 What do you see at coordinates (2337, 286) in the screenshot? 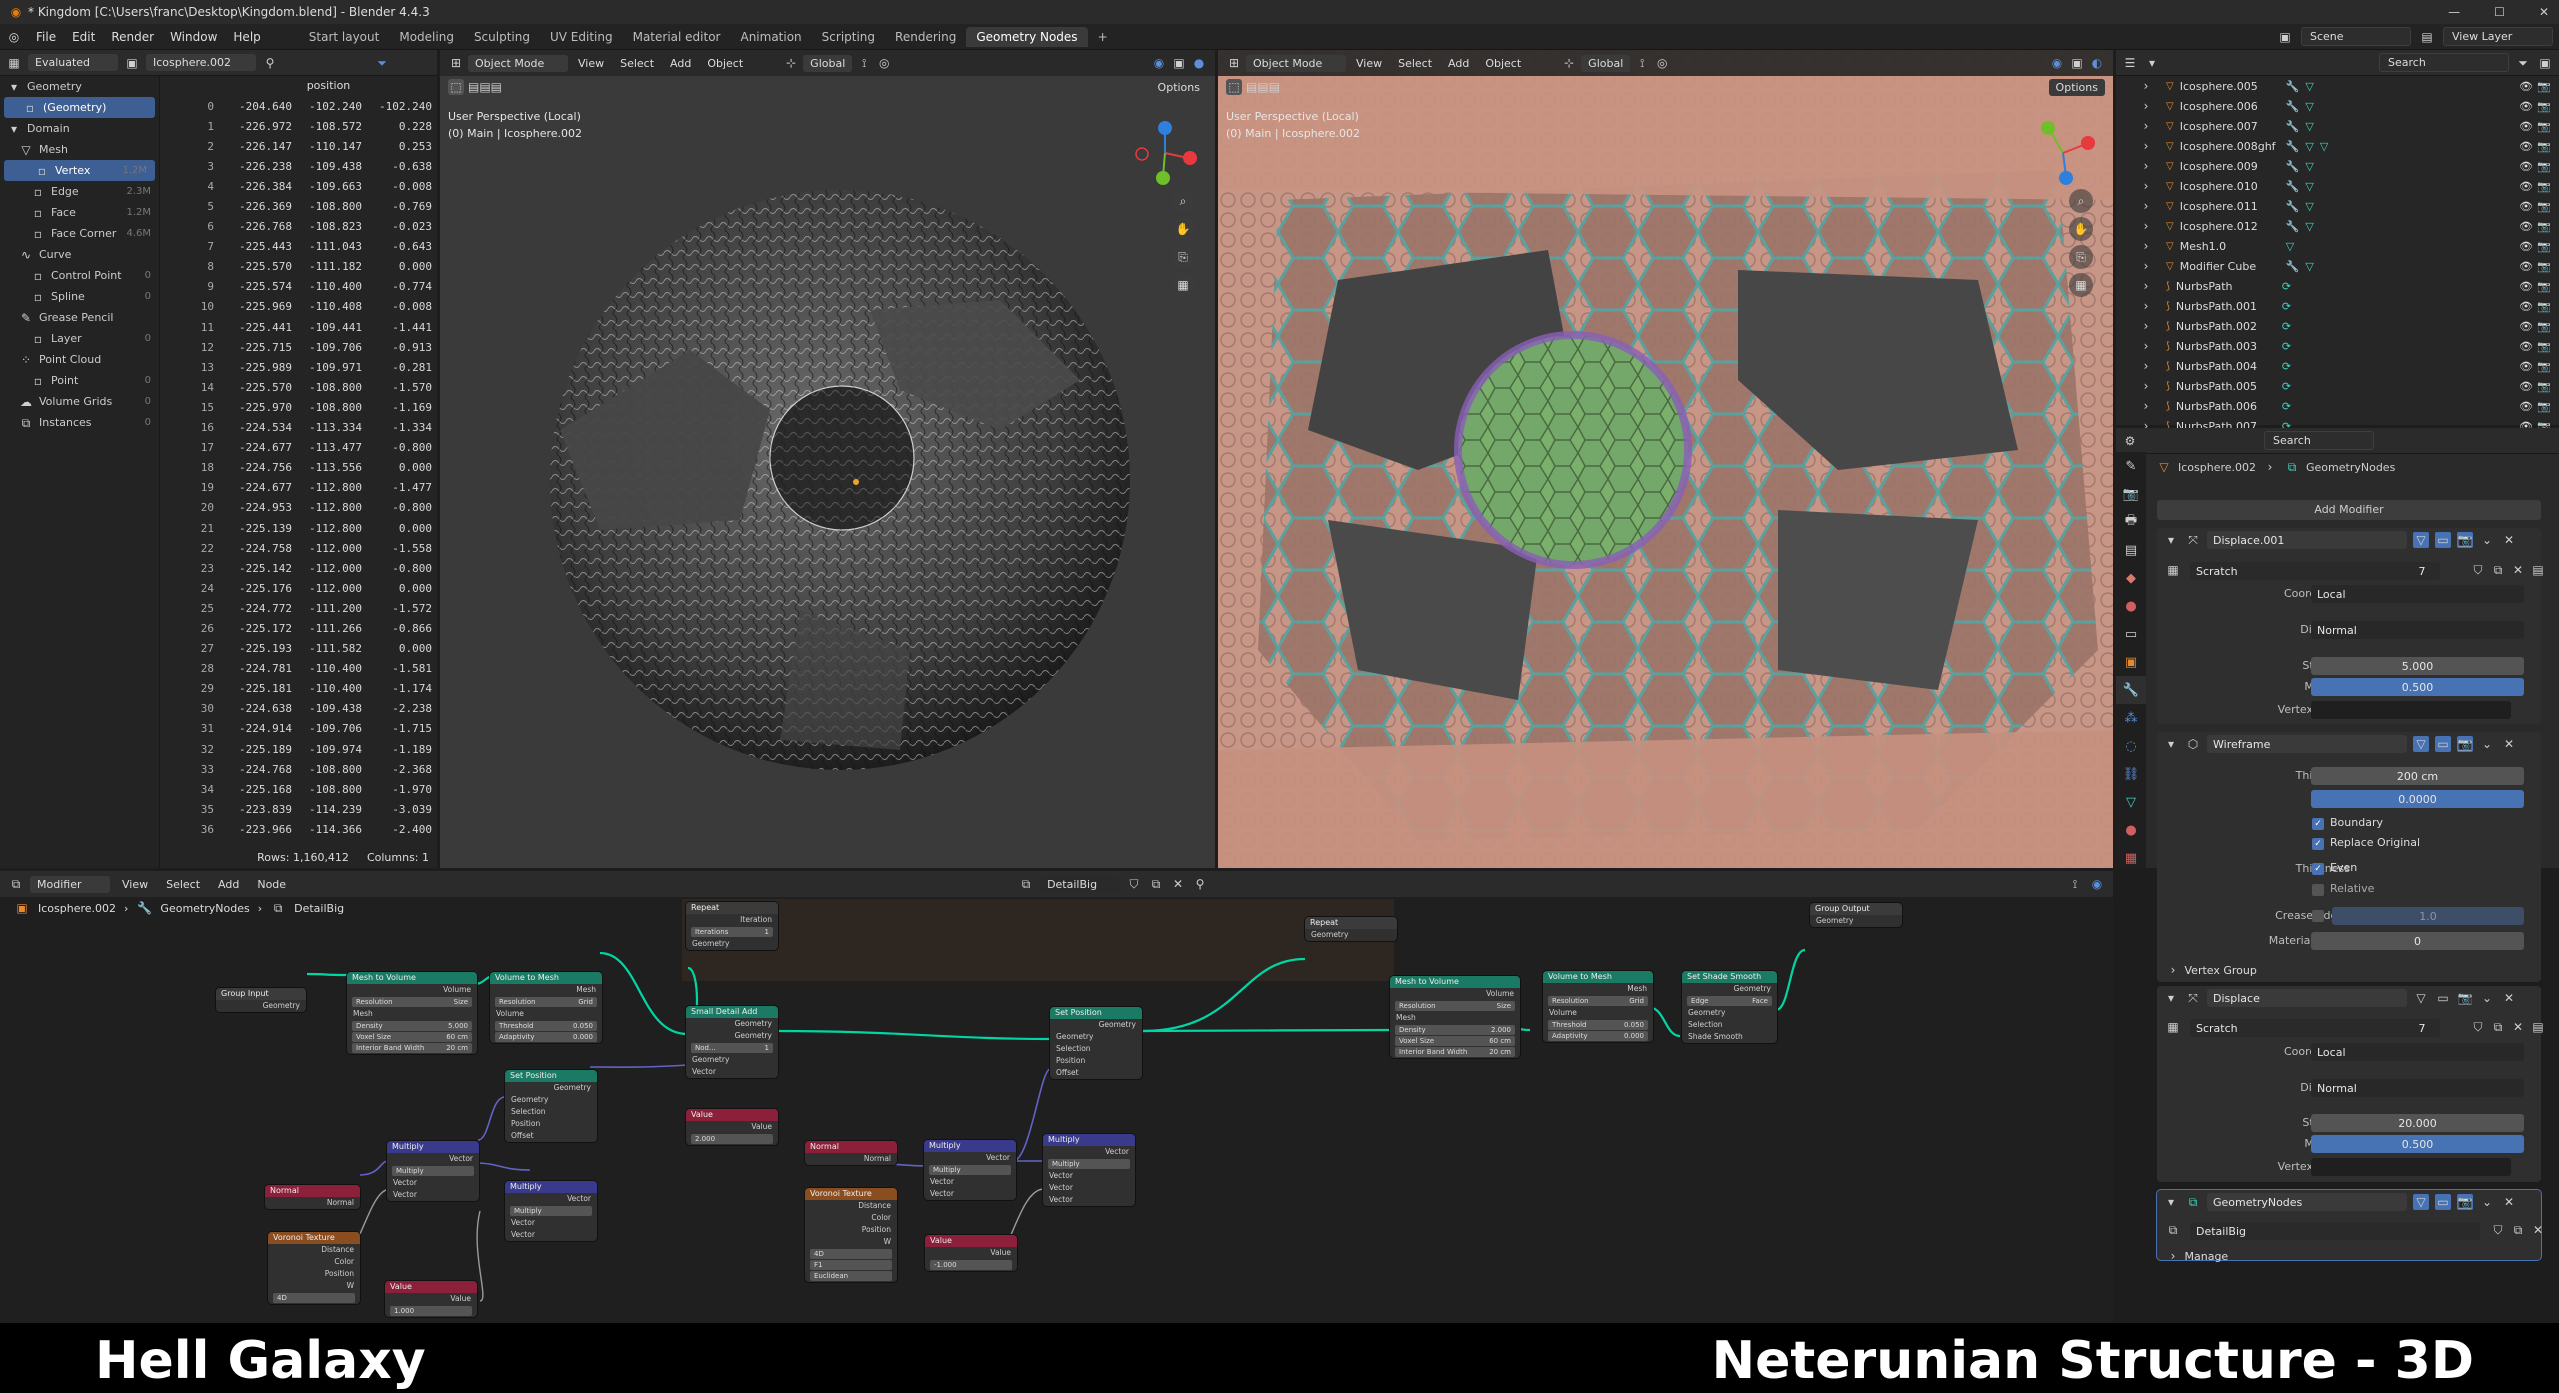
I see `outliner-item: › ⟆ NurbsPath ⟳ 👁 📷` at bounding box center [2337, 286].